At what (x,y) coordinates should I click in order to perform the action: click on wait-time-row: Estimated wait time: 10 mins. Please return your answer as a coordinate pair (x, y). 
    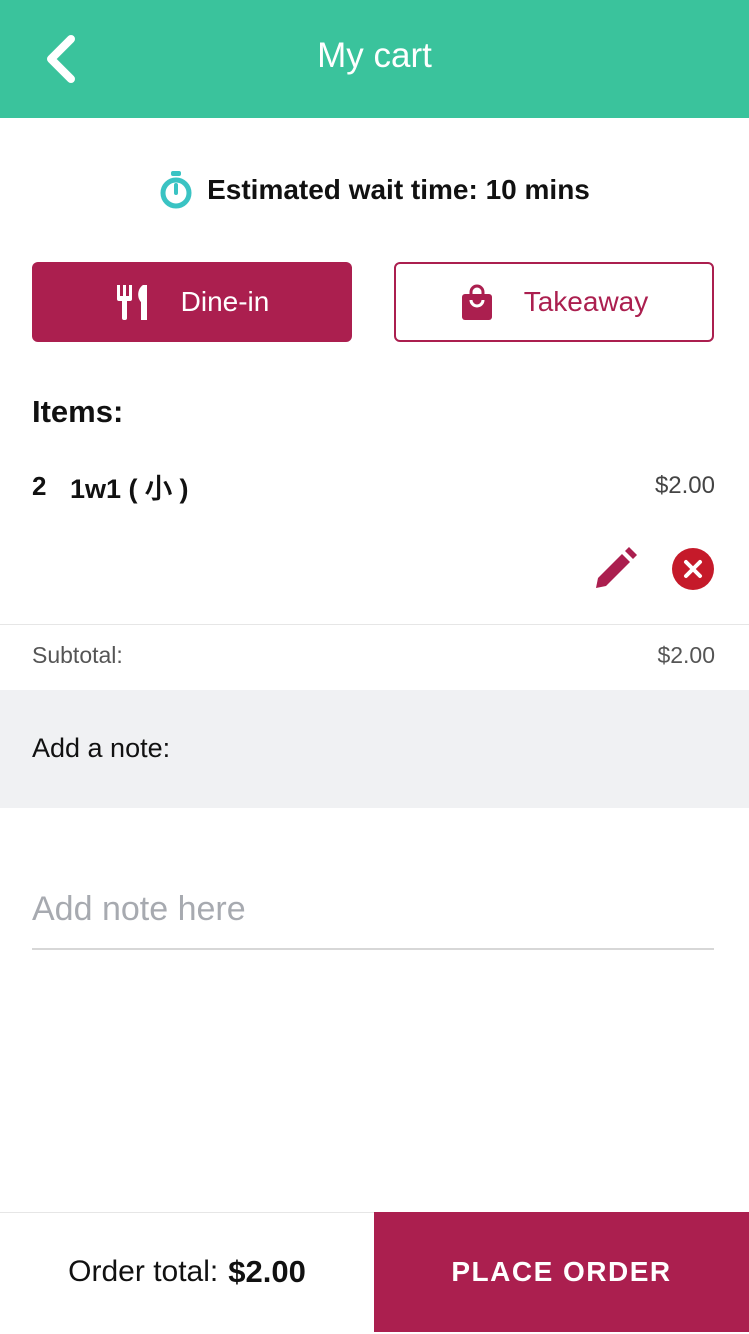
    Looking at the image, I should click on (374, 190).